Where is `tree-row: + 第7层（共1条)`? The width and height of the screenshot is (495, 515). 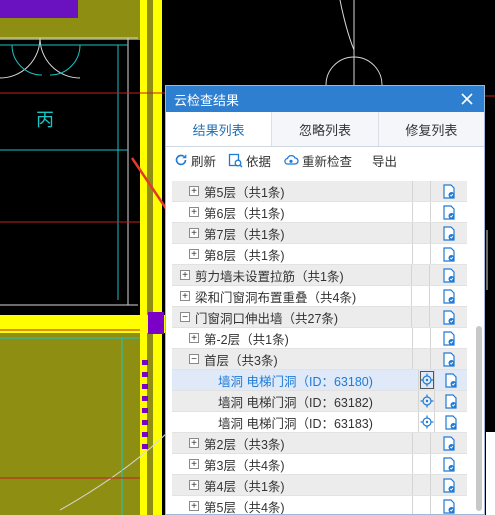
tree-row: + 第7层（共1条) is located at coordinates (319, 233).